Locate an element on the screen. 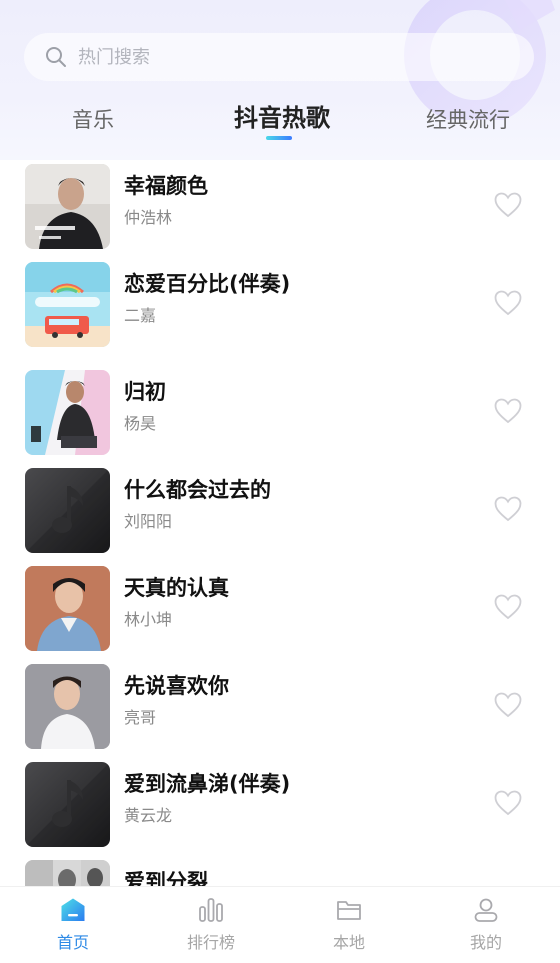 The image size is (560, 963). folder-icon is located at coordinates (349, 910).